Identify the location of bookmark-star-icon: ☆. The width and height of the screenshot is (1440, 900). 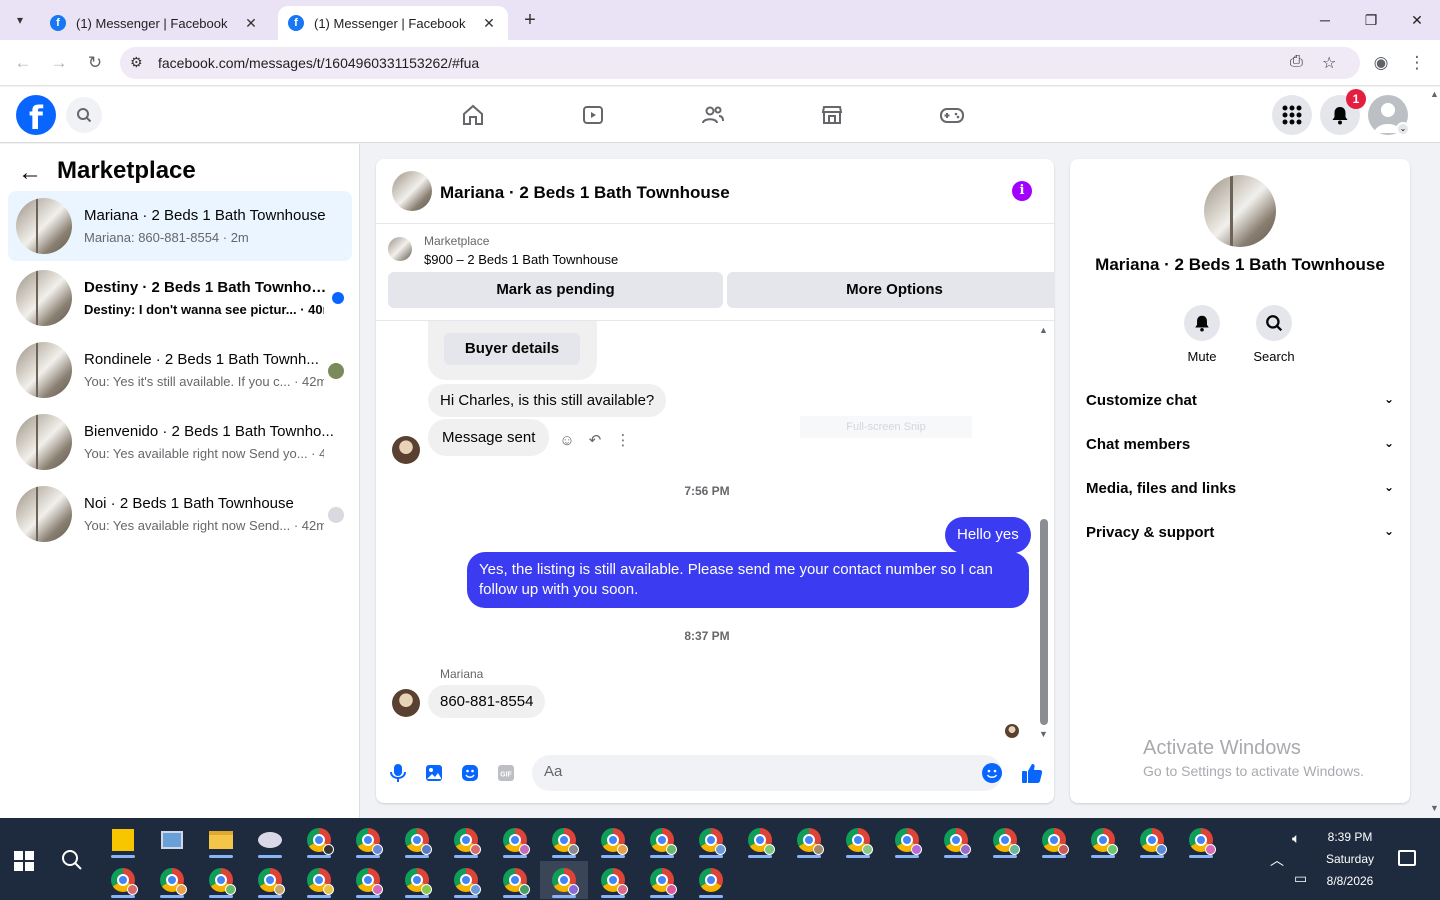
(1329, 63).